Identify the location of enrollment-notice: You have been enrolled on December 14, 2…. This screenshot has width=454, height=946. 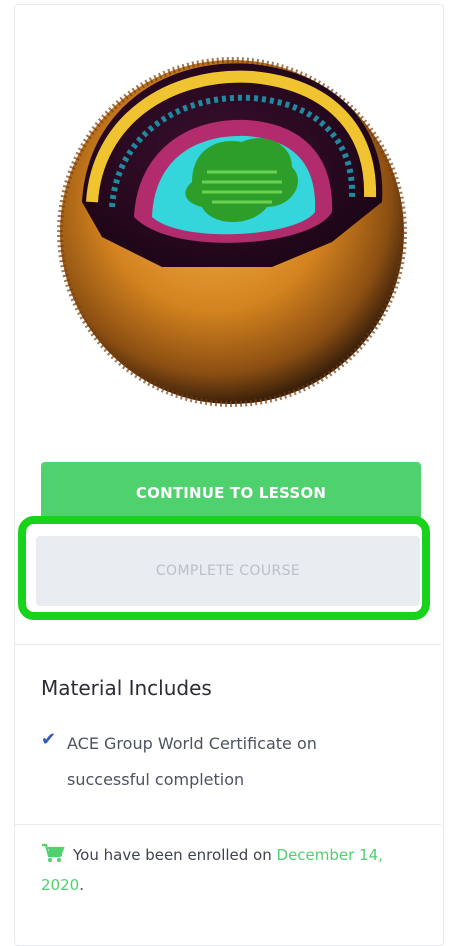
(231, 870).